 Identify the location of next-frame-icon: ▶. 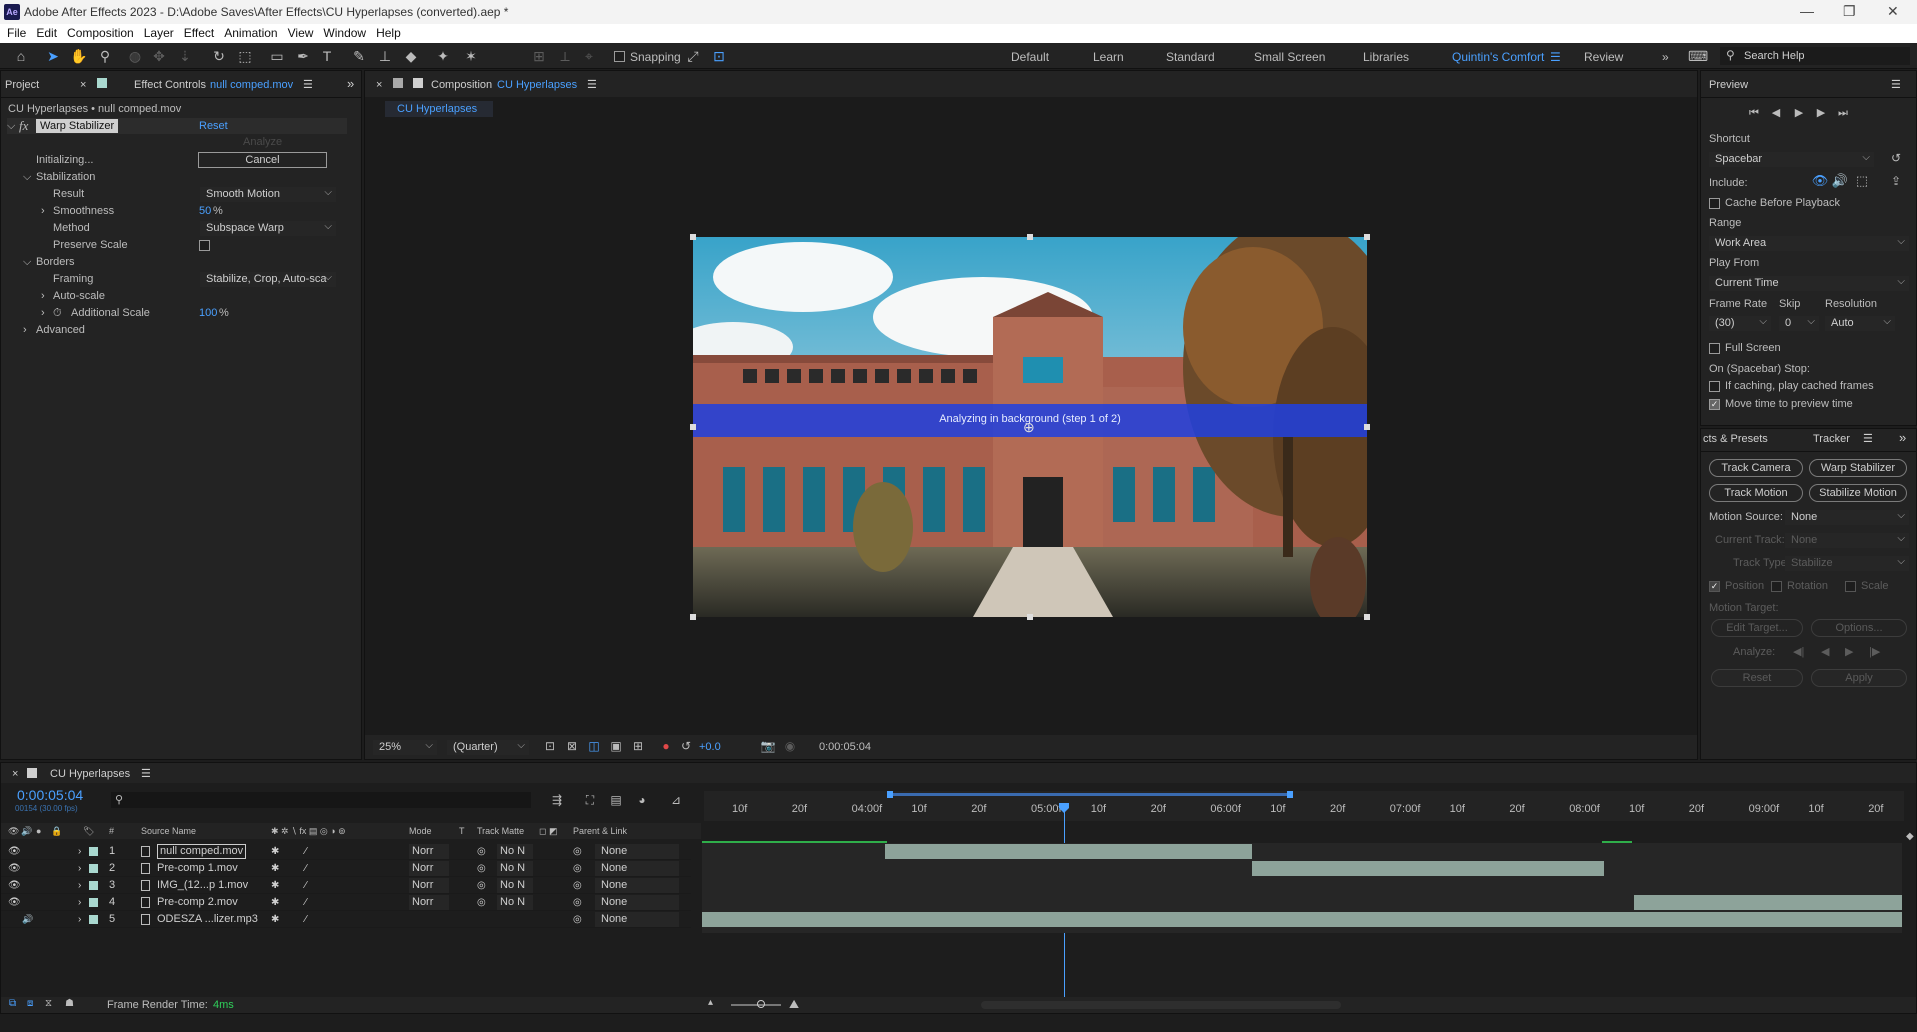
(1821, 113).